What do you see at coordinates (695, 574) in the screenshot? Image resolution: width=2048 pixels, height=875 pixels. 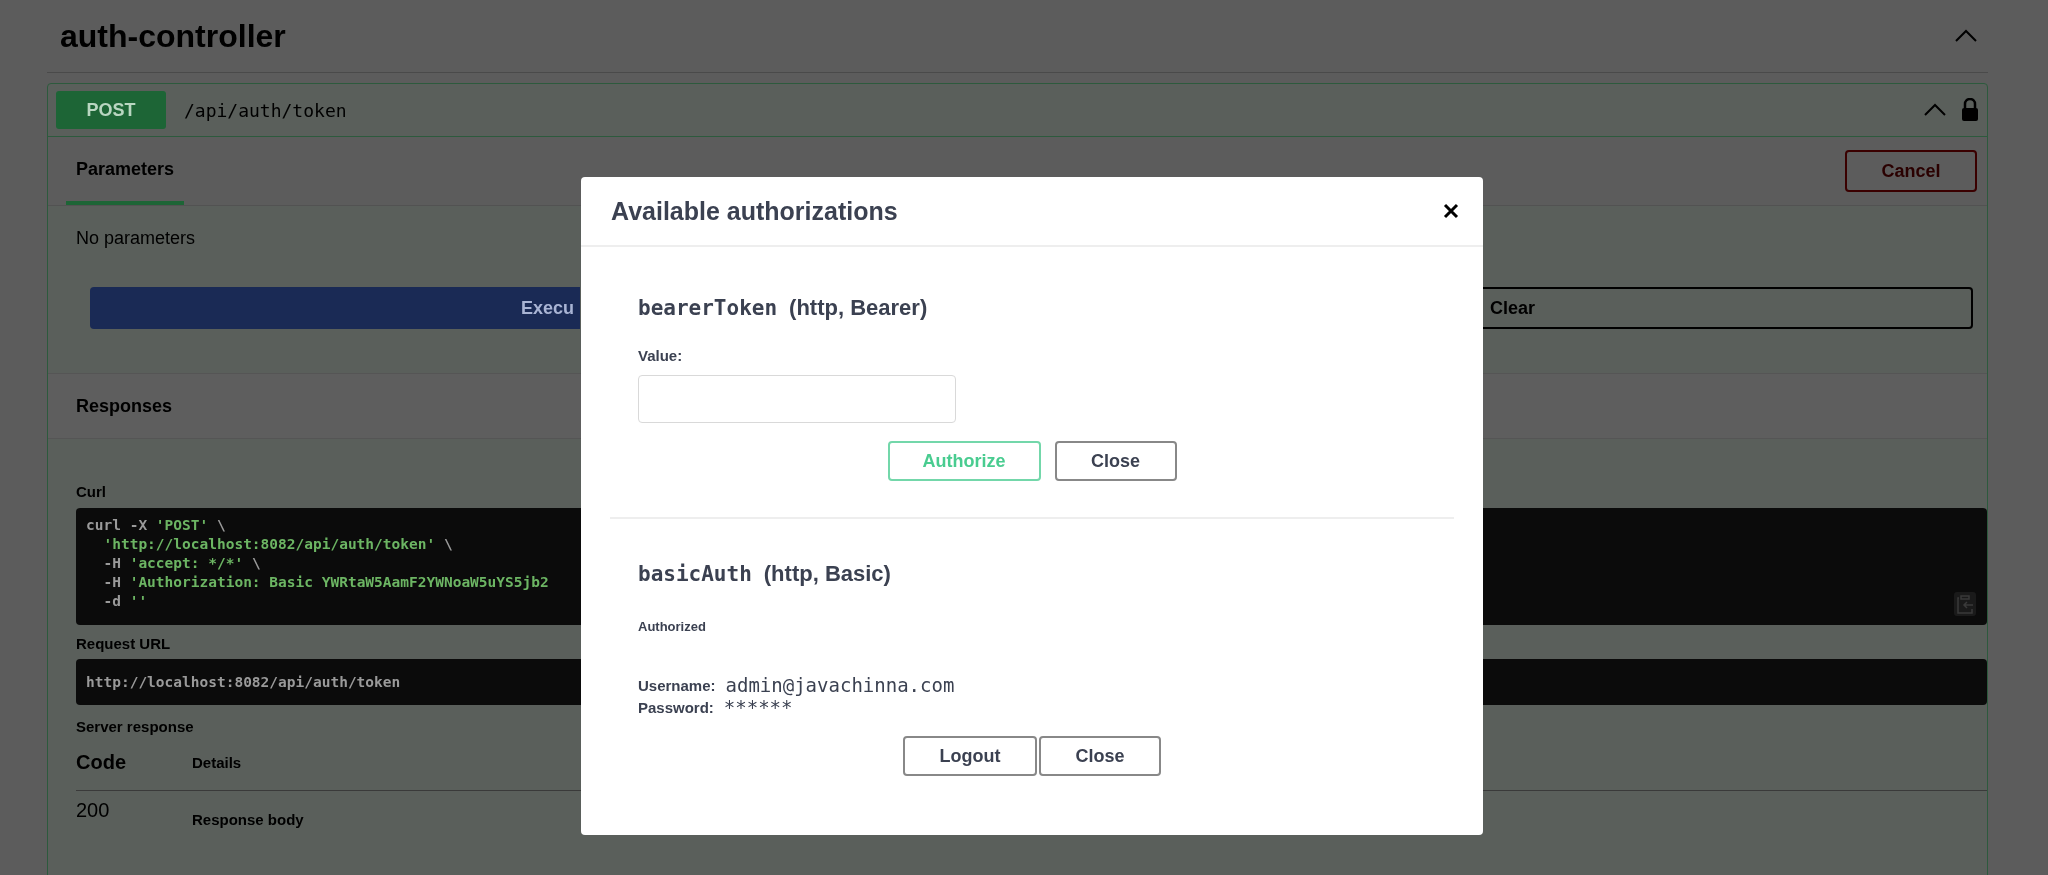 I see `scheme-name: basicAuth` at bounding box center [695, 574].